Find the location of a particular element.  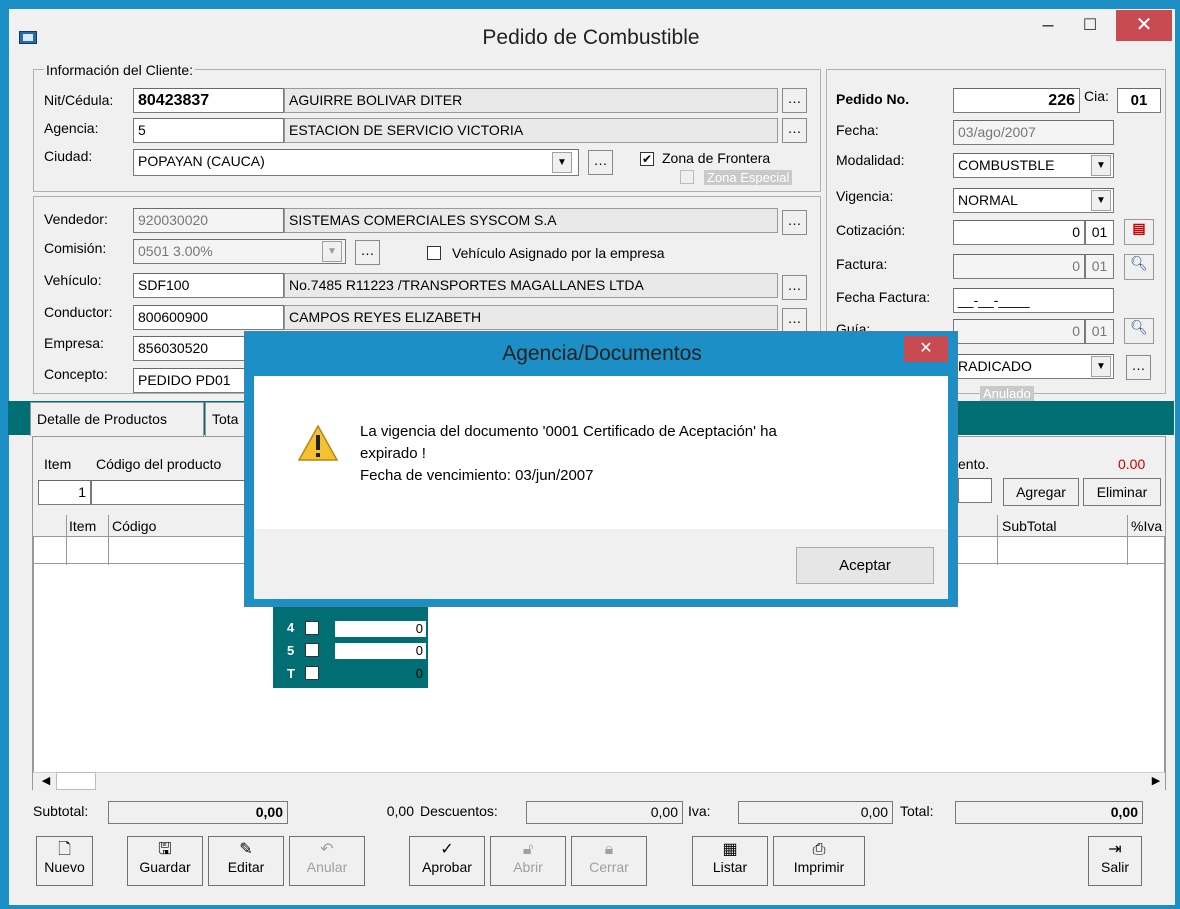

vendedor-label: Vendedor: is located at coordinates (76, 219).